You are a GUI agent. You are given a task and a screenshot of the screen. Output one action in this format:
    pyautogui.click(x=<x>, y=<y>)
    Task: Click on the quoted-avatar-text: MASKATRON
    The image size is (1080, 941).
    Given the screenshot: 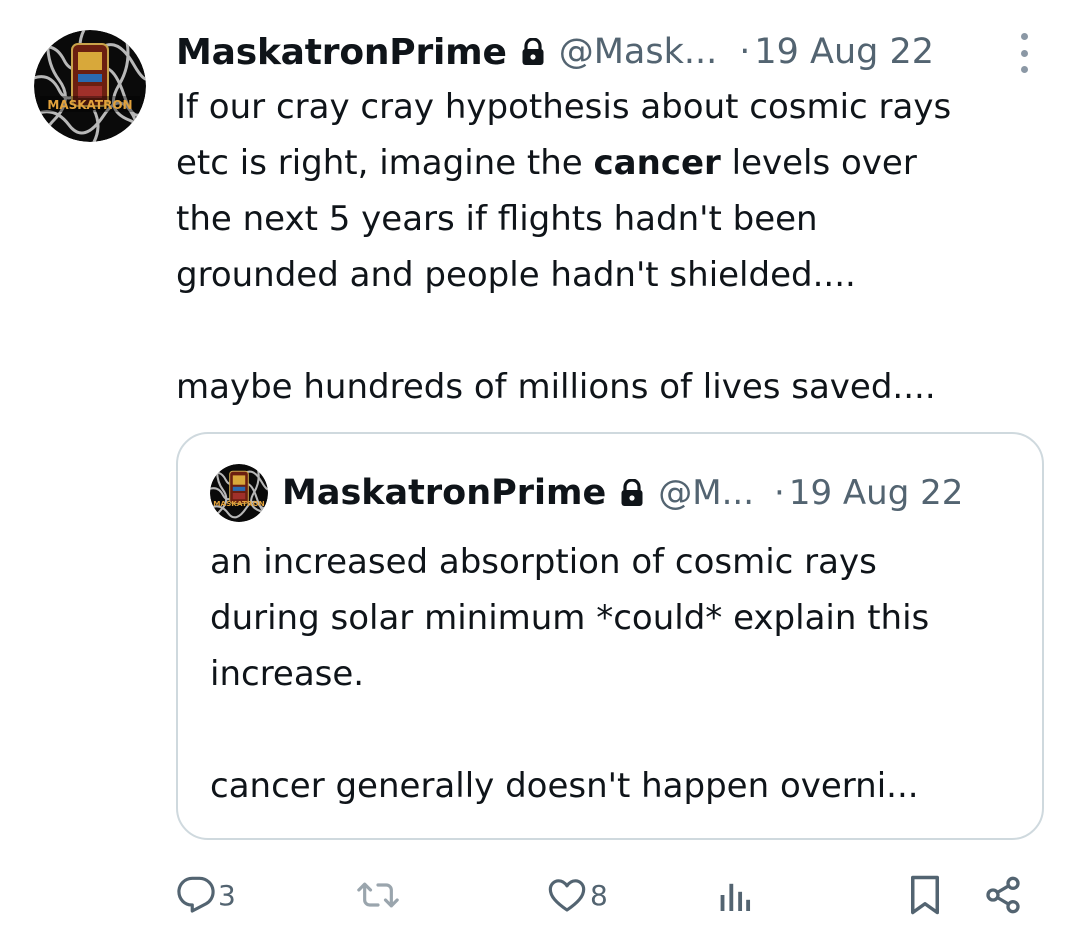 What is the action you would take?
    pyautogui.click(x=238, y=503)
    